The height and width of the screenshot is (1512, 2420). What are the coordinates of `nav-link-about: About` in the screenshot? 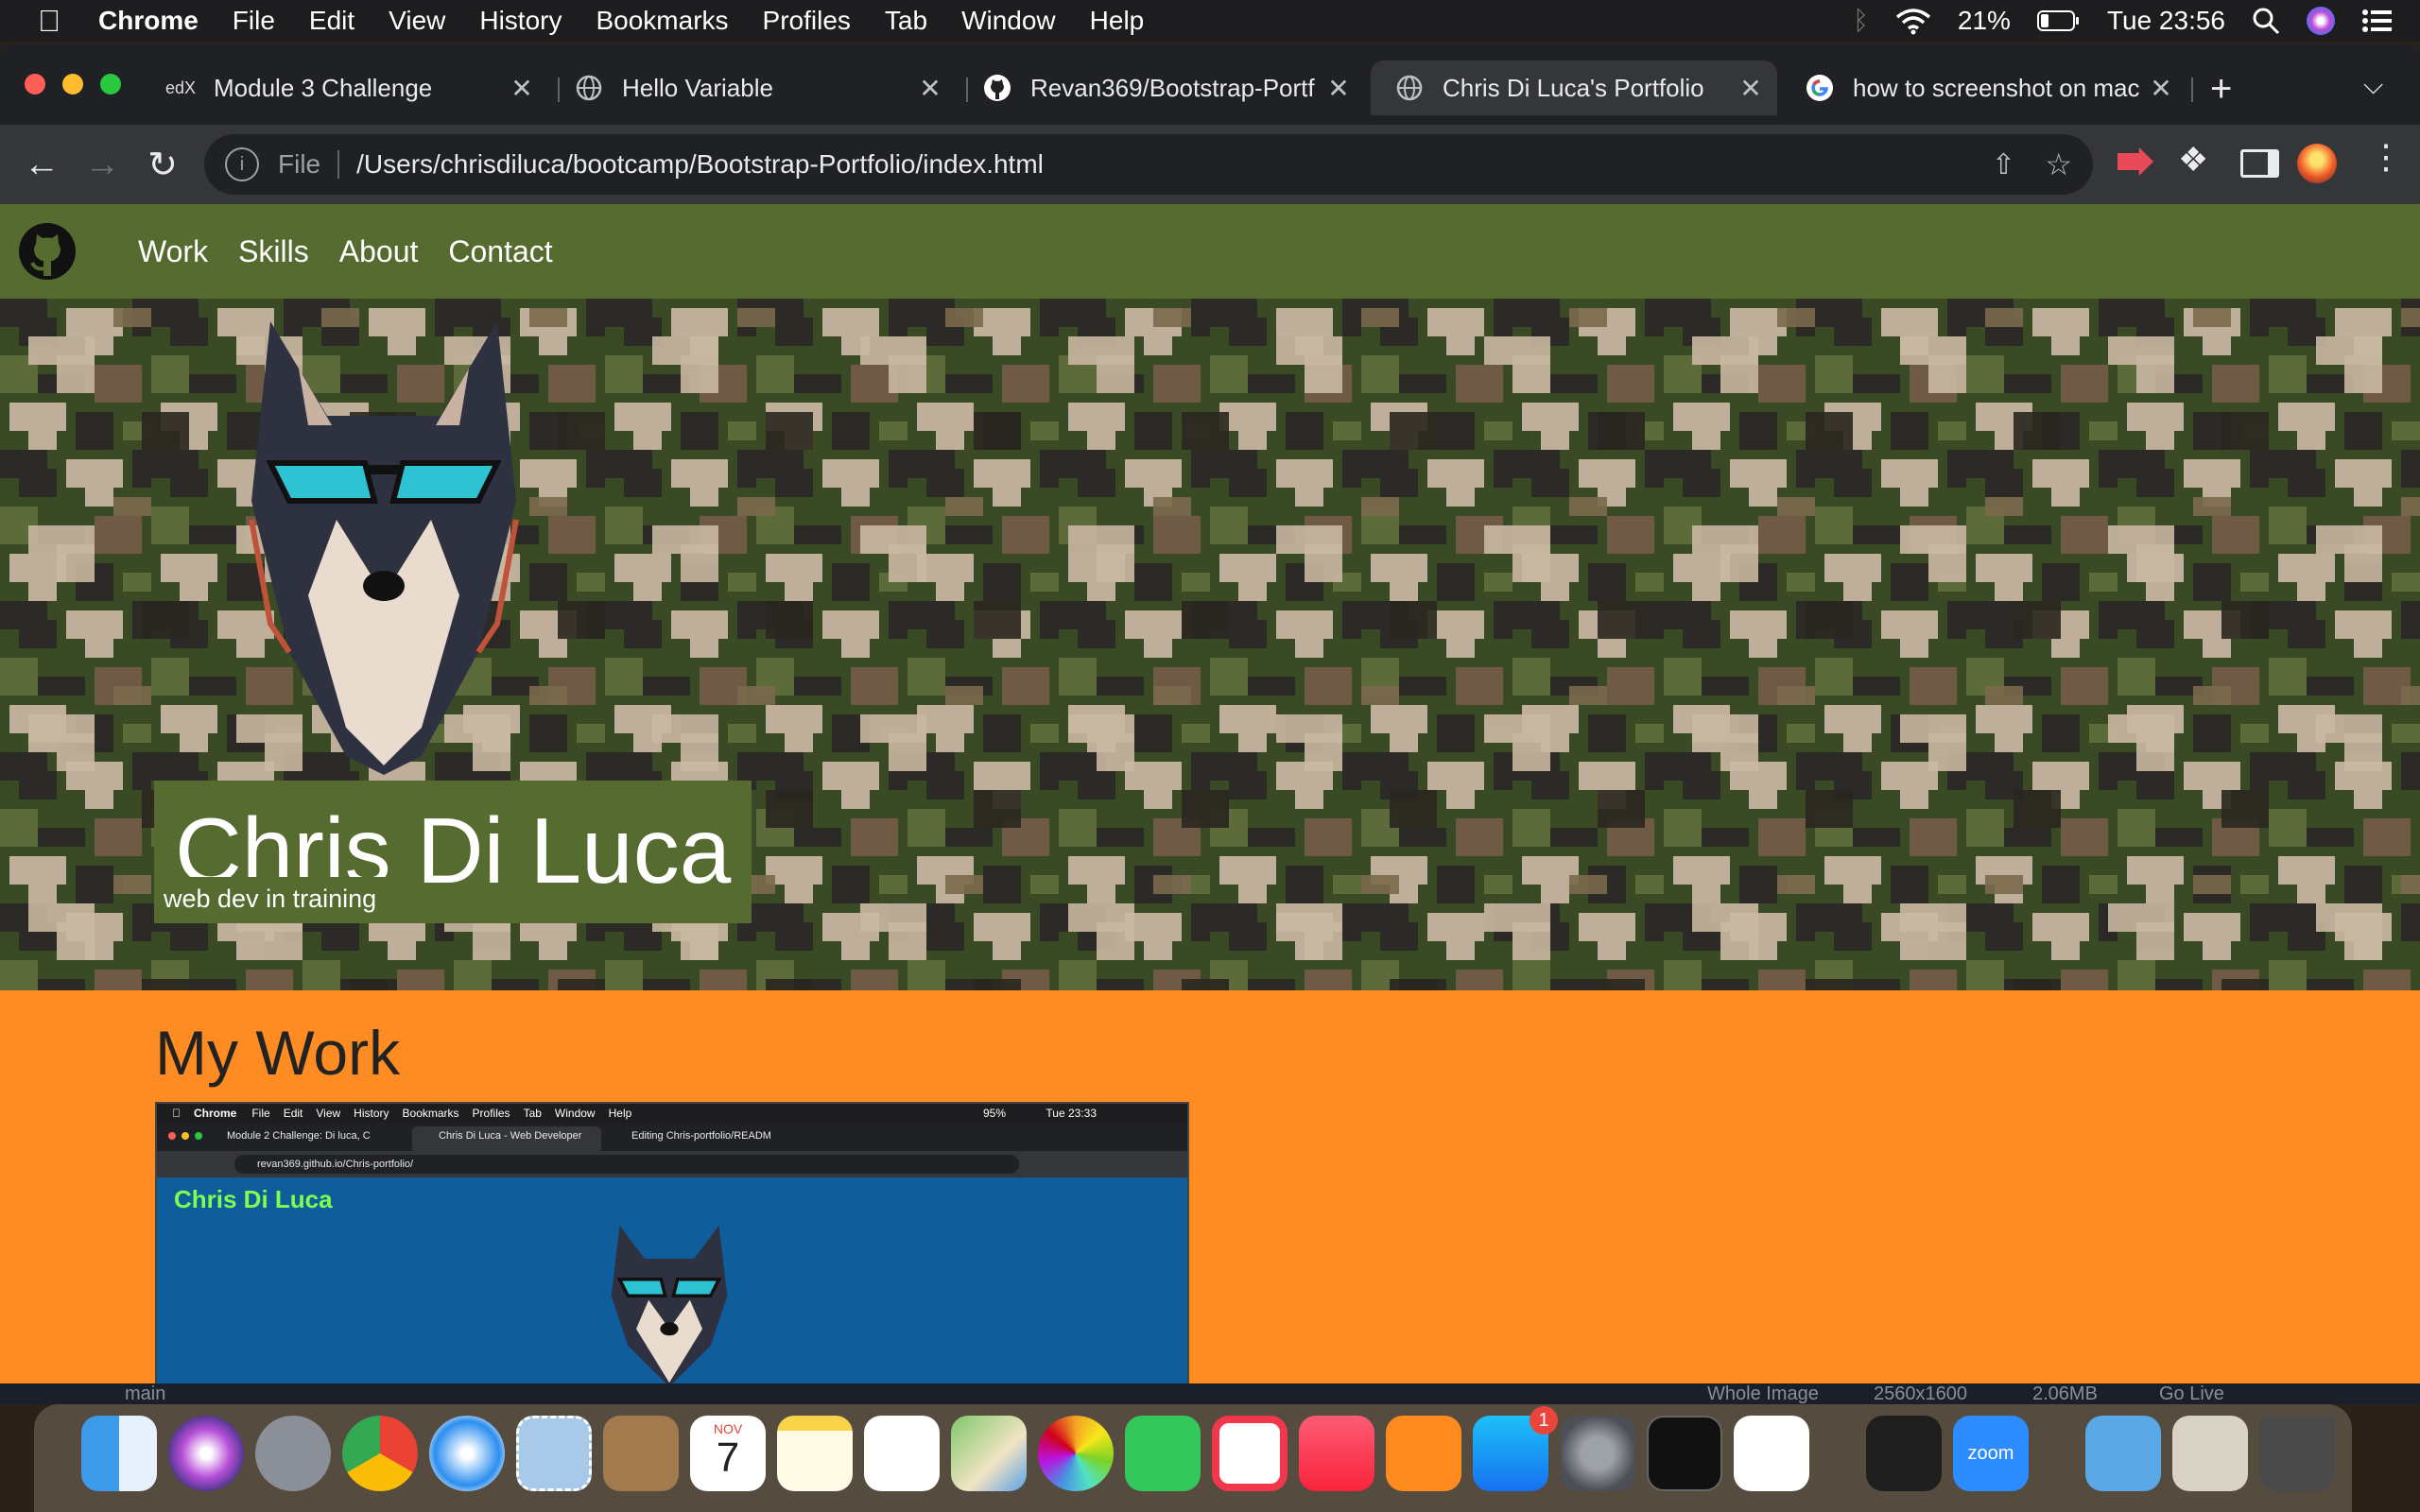 It's located at (379, 251).